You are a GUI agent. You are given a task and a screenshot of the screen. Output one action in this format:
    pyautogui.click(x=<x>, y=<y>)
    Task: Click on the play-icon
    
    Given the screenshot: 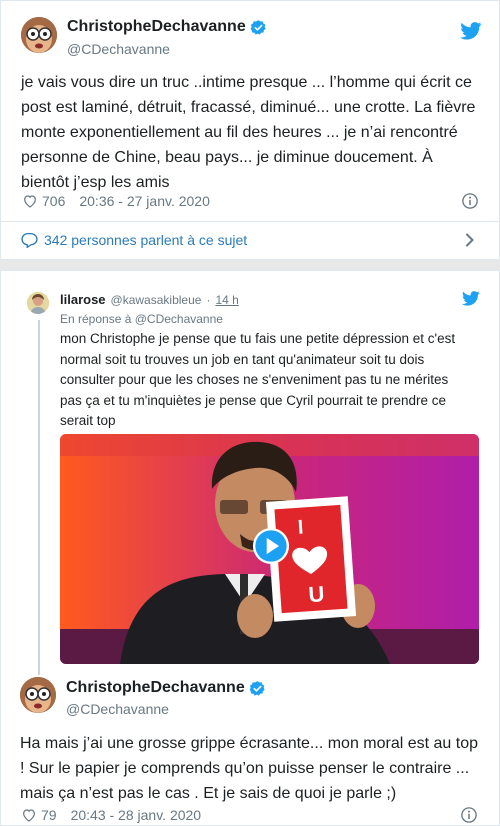 What is the action you would take?
    pyautogui.click(x=271, y=546)
    